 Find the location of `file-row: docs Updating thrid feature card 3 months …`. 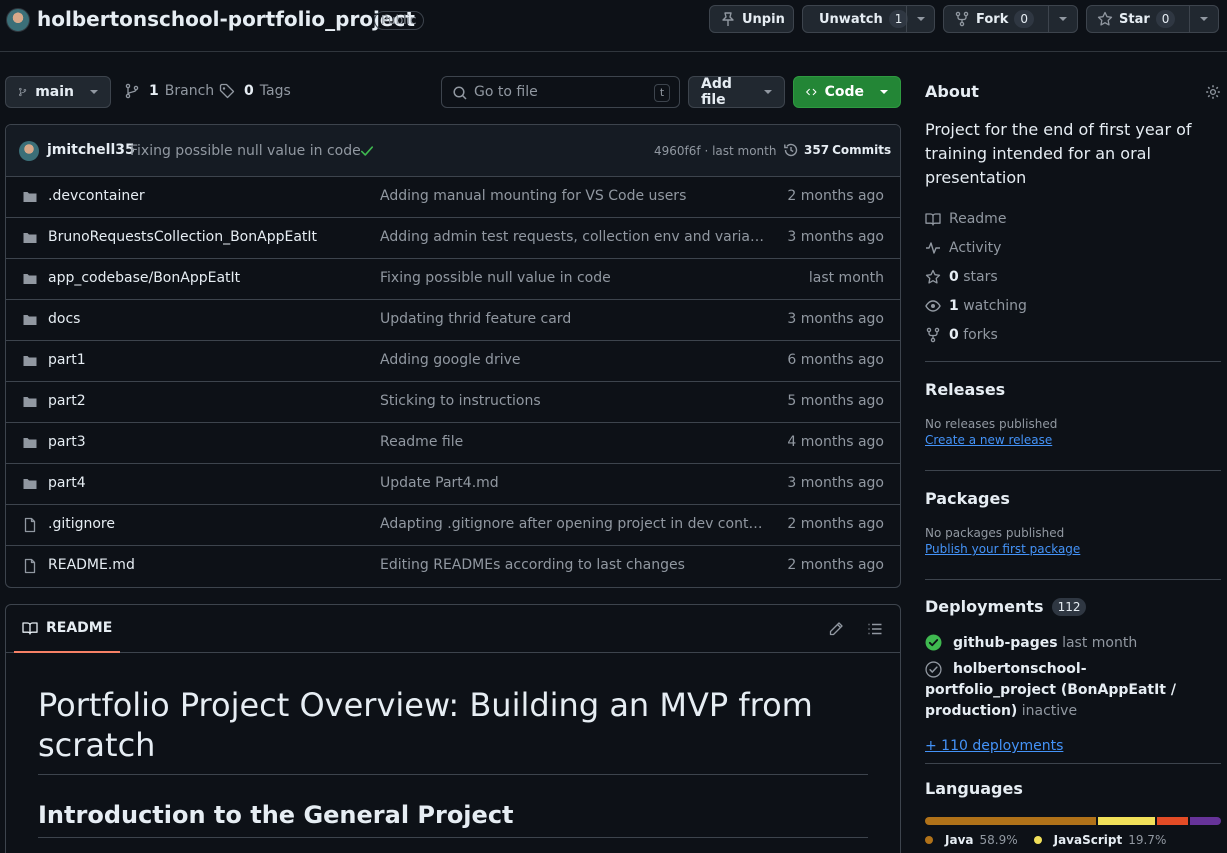

file-row: docs Updating thrid feature card 3 months … is located at coordinates (453, 320).